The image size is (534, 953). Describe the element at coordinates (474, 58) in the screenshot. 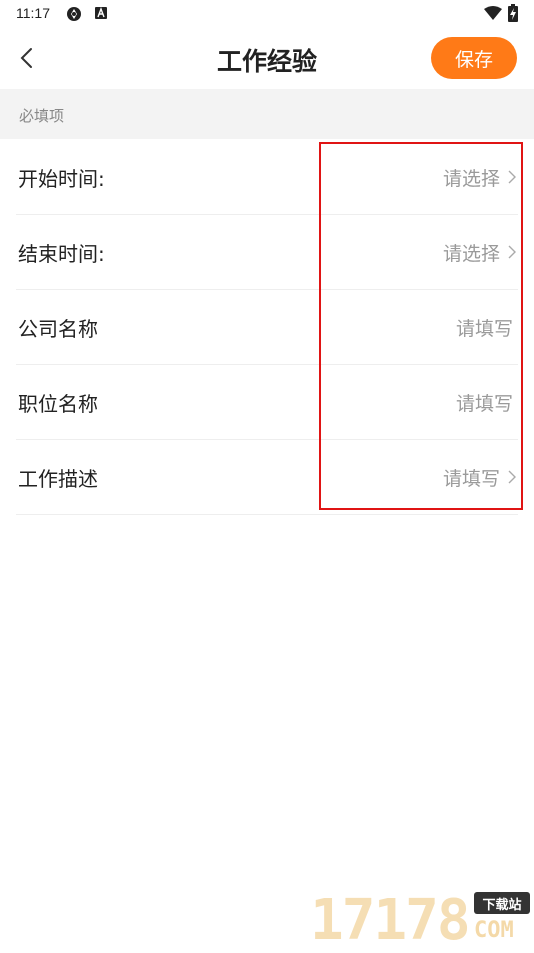

I see `save-button: 保存` at that location.